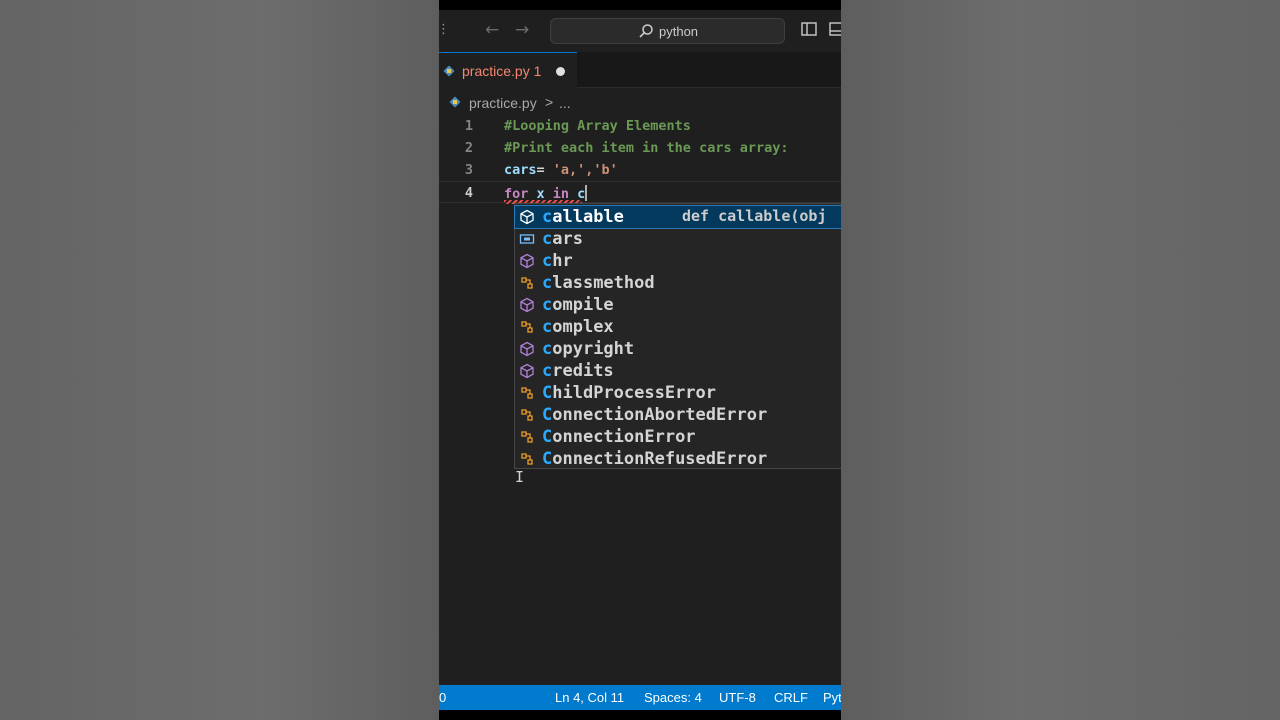  I want to click on suggestion-label: compile, so click(578, 305).